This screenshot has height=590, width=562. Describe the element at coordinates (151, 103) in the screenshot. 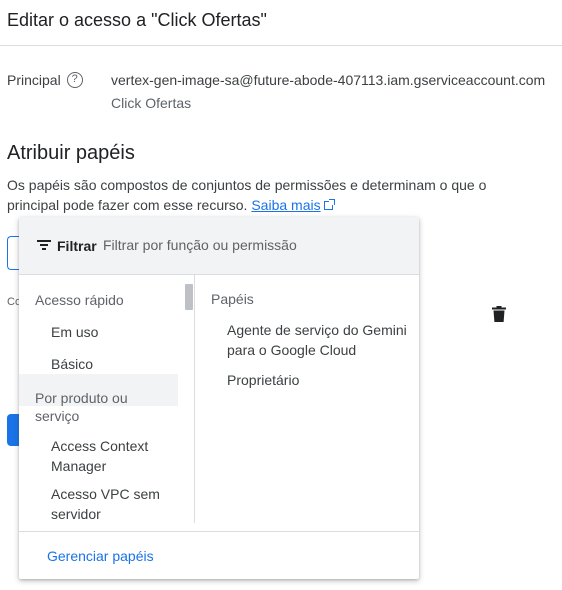

I see `principal-project: Click Ofertas` at that location.